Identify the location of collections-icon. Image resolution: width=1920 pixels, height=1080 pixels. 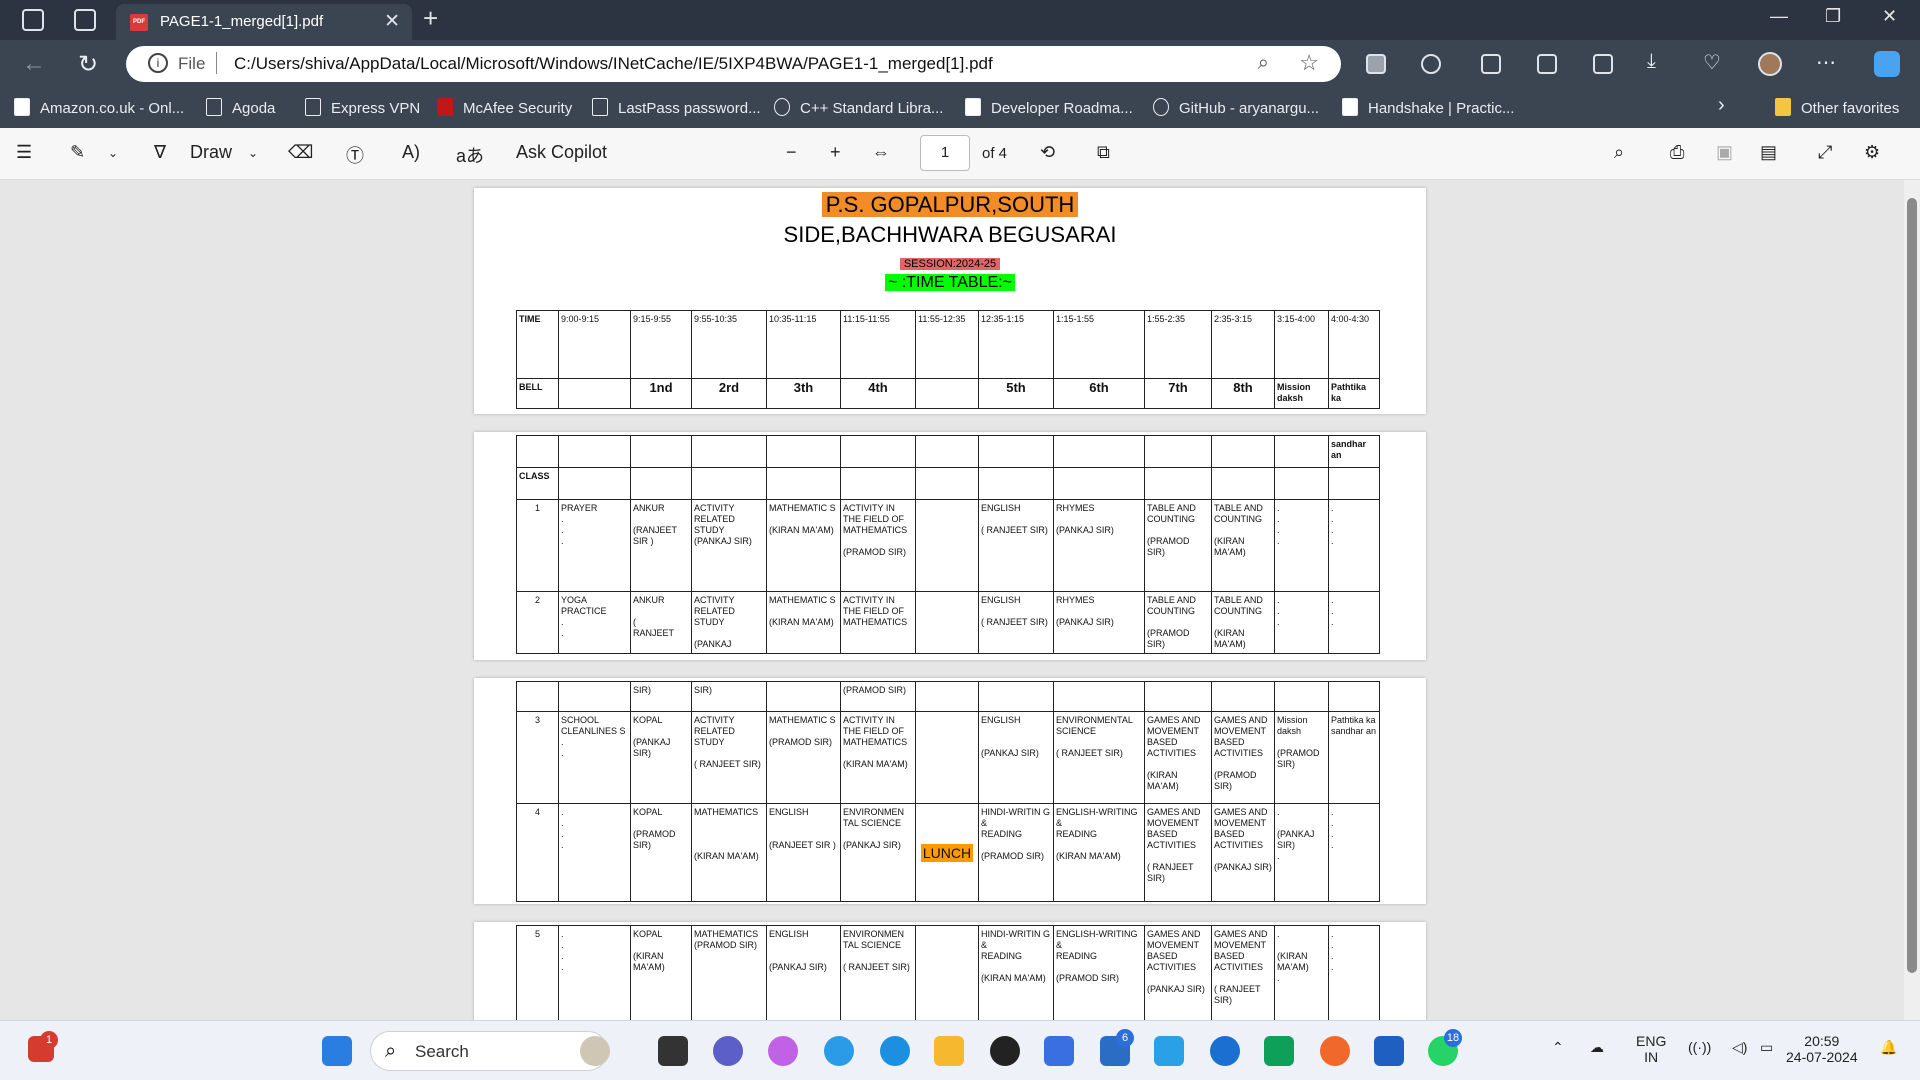
(1603, 64).